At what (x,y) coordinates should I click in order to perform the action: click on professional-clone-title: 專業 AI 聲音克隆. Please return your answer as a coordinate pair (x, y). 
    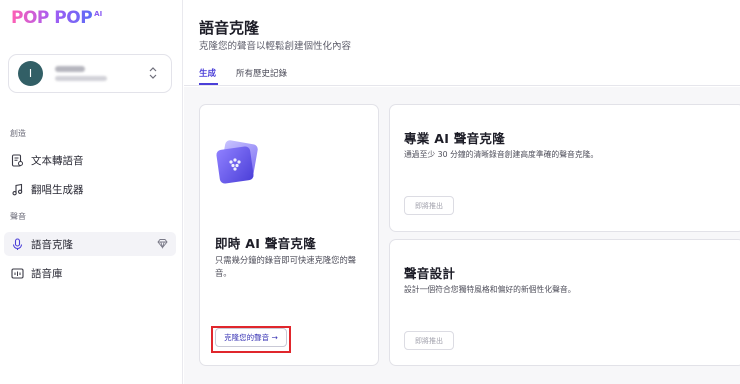
    Looking at the image, I should click on (455, 138).